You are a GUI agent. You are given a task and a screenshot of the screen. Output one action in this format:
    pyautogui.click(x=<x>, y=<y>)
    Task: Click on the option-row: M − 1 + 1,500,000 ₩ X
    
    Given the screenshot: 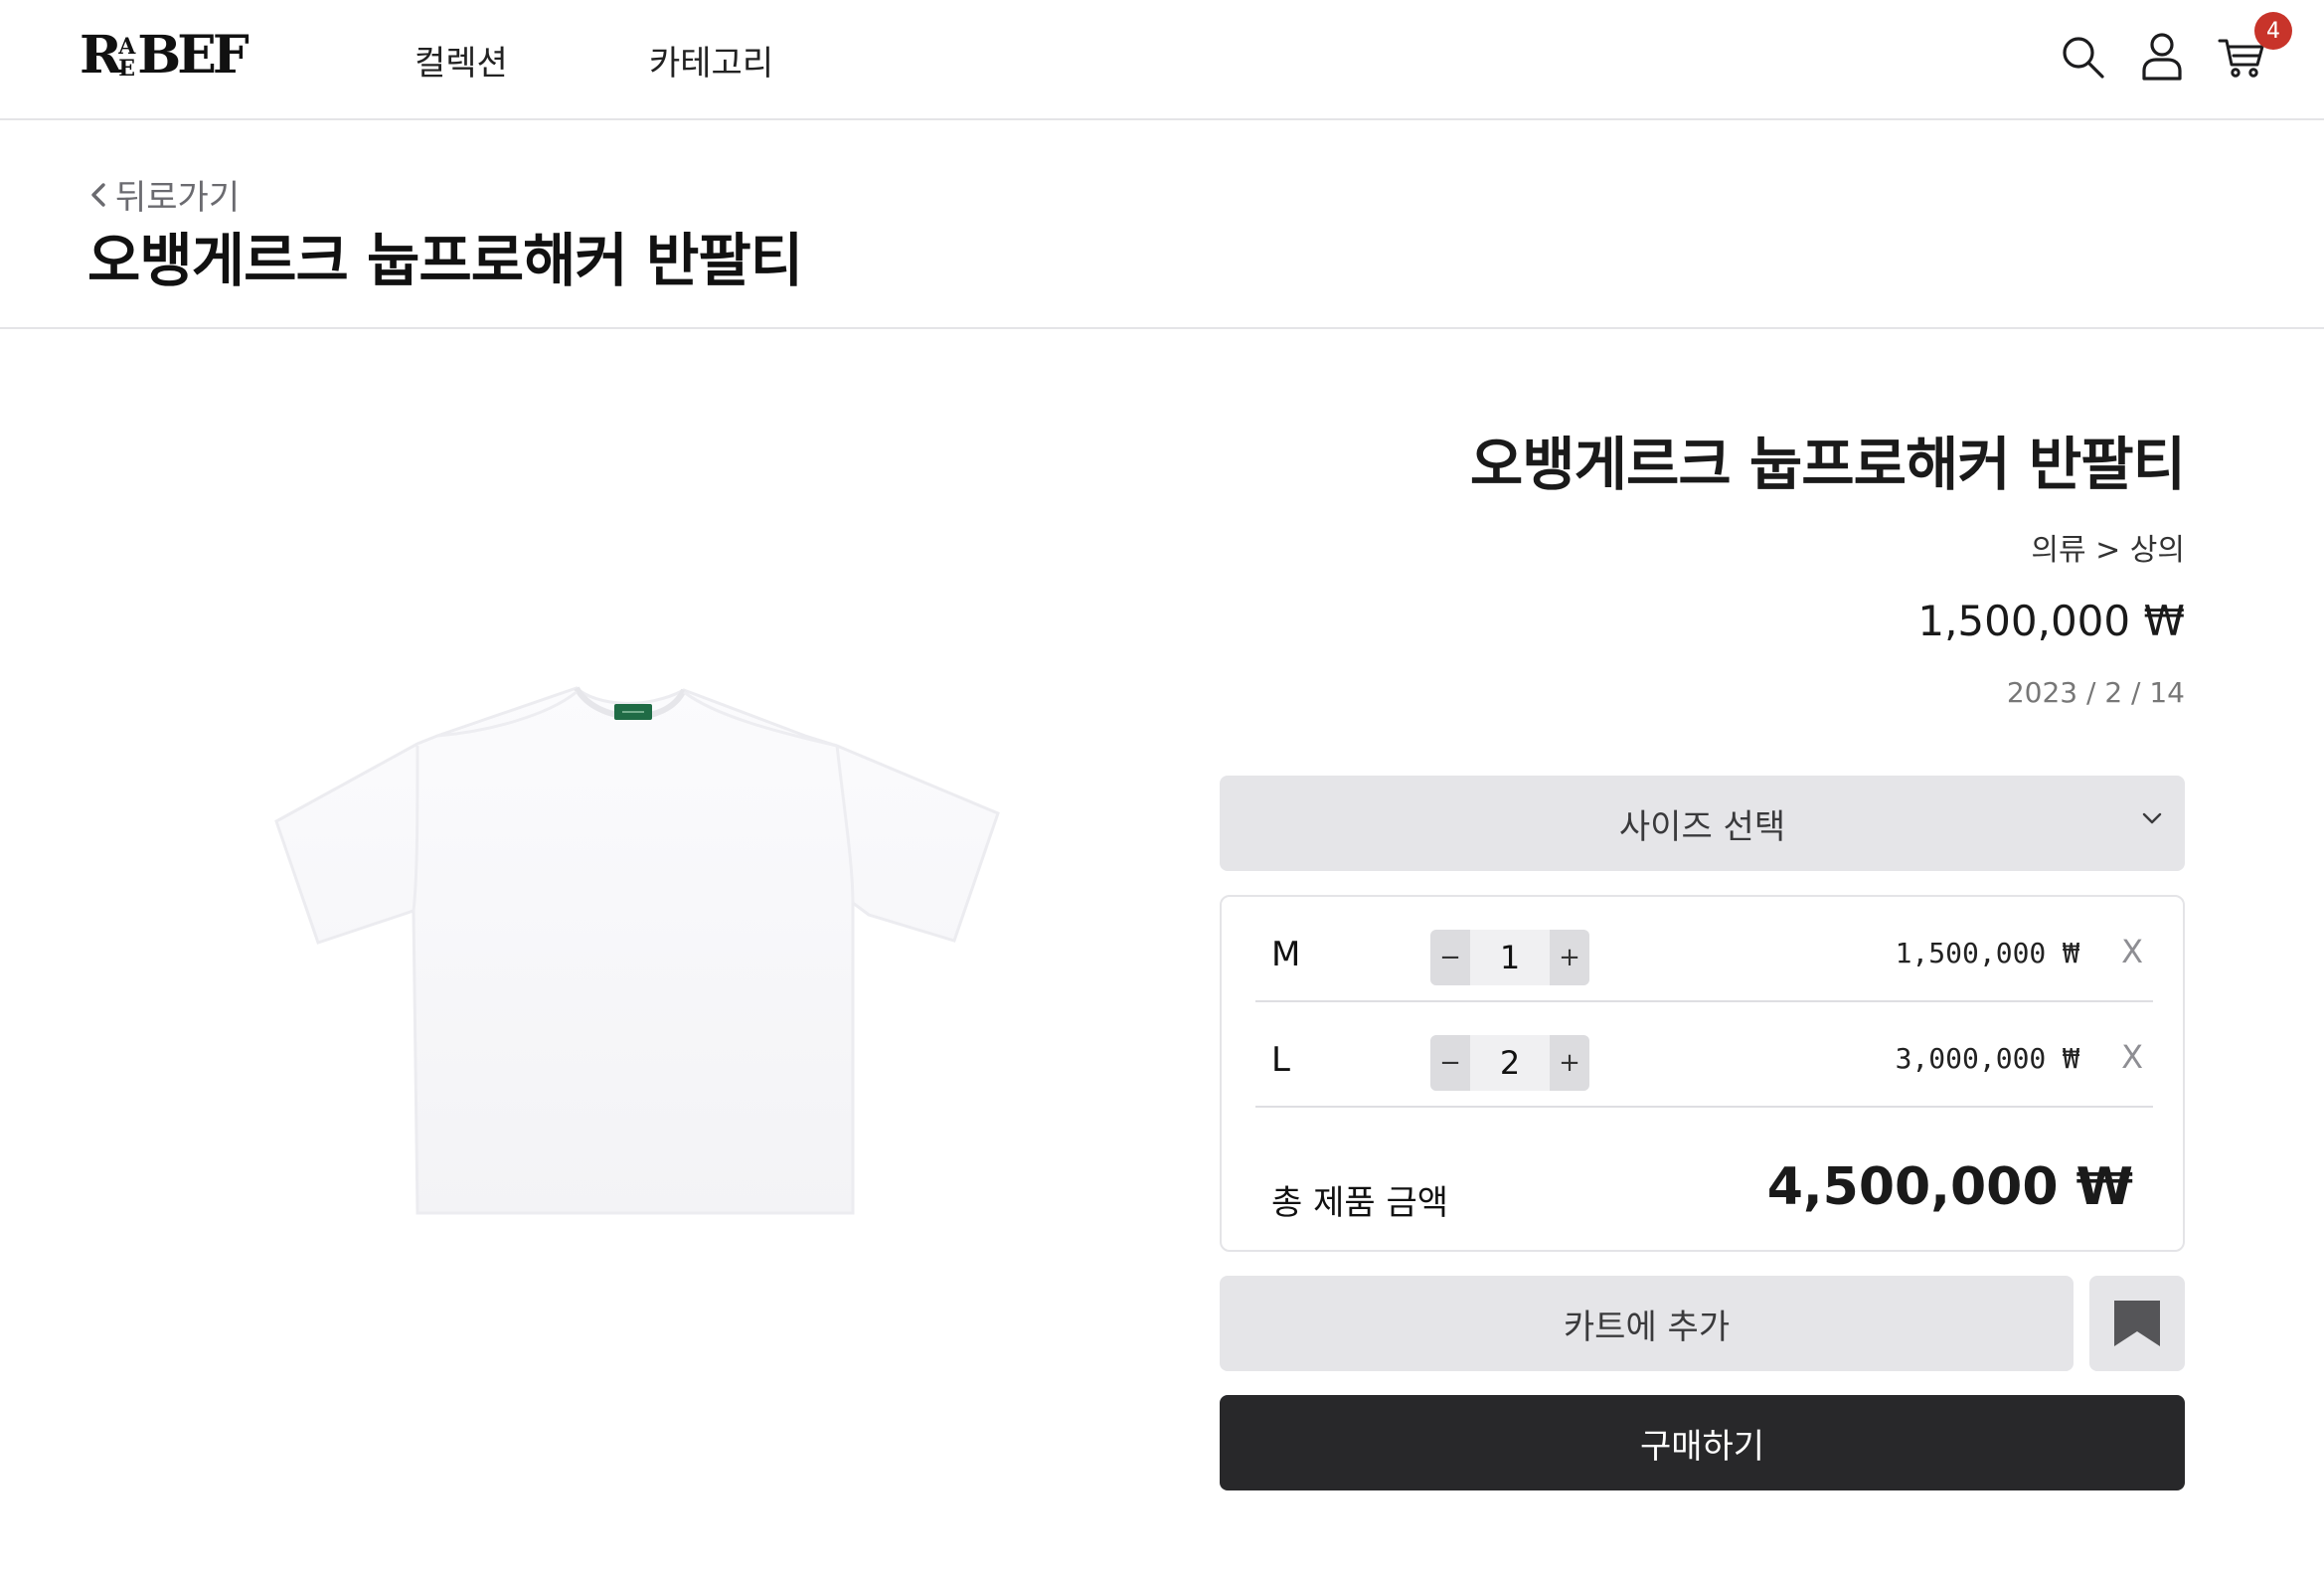 What is the action you would take?
    pyautogui.click(x=1704, y=949)
    